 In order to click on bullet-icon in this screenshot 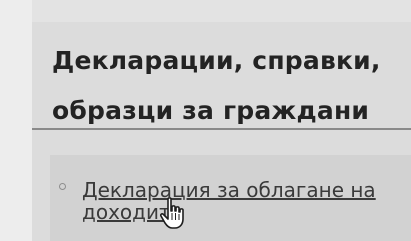, I will do `click(62, 186)`.